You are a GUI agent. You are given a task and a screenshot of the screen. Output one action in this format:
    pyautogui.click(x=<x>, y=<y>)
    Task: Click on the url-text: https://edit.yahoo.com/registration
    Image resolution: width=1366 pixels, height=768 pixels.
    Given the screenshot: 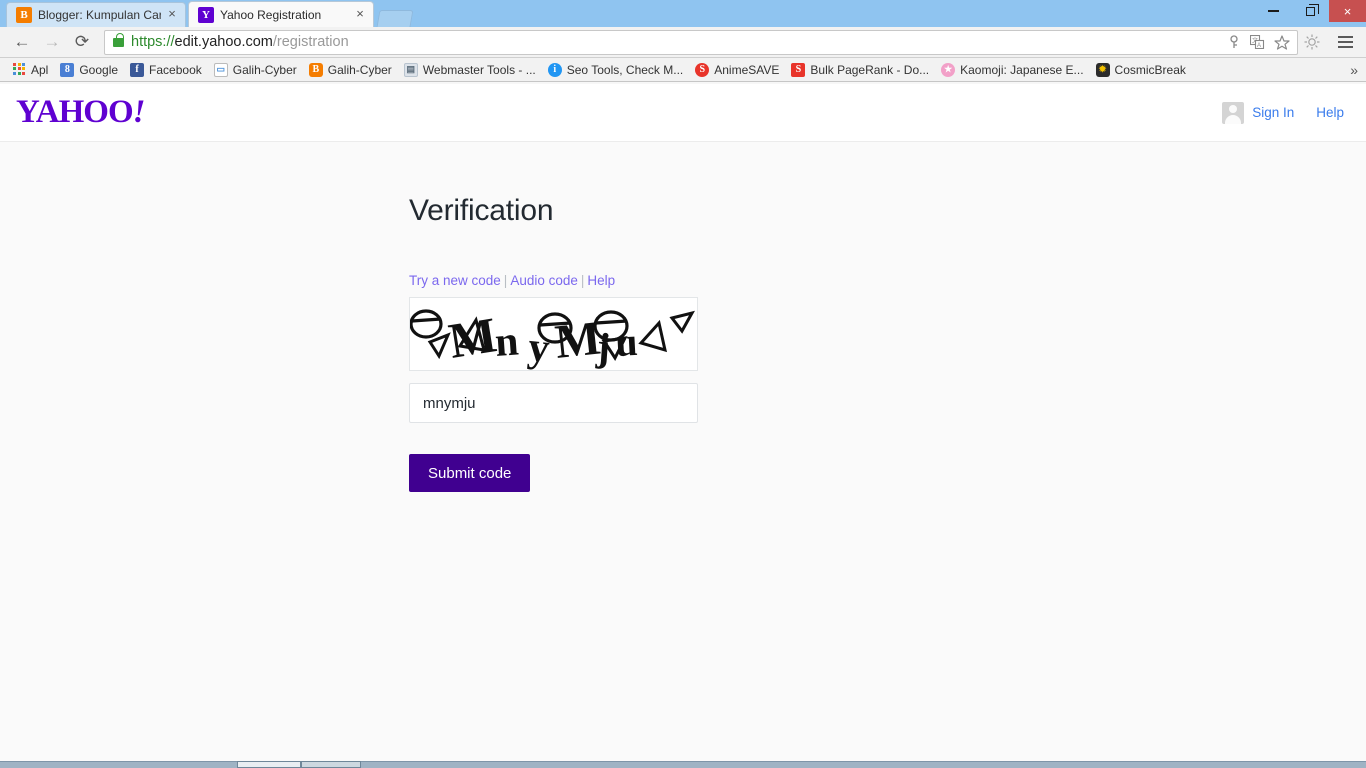 What is the action you would take?
    pyautogui.click(x=240, y=42)
    